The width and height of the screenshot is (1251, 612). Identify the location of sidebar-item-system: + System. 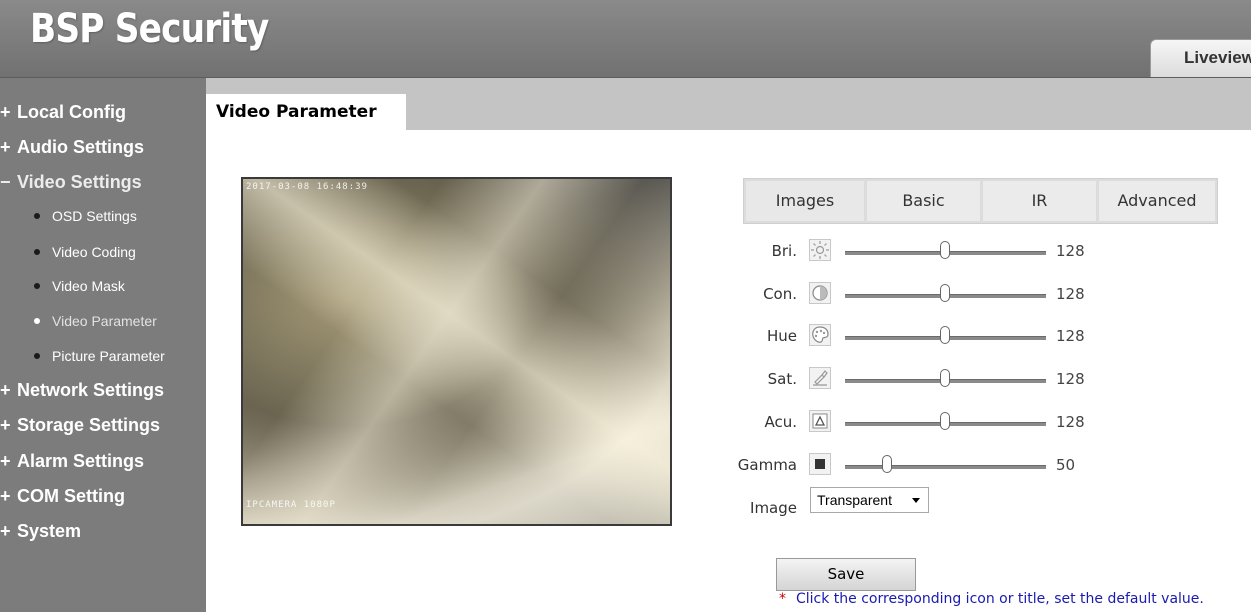
(40, 531).